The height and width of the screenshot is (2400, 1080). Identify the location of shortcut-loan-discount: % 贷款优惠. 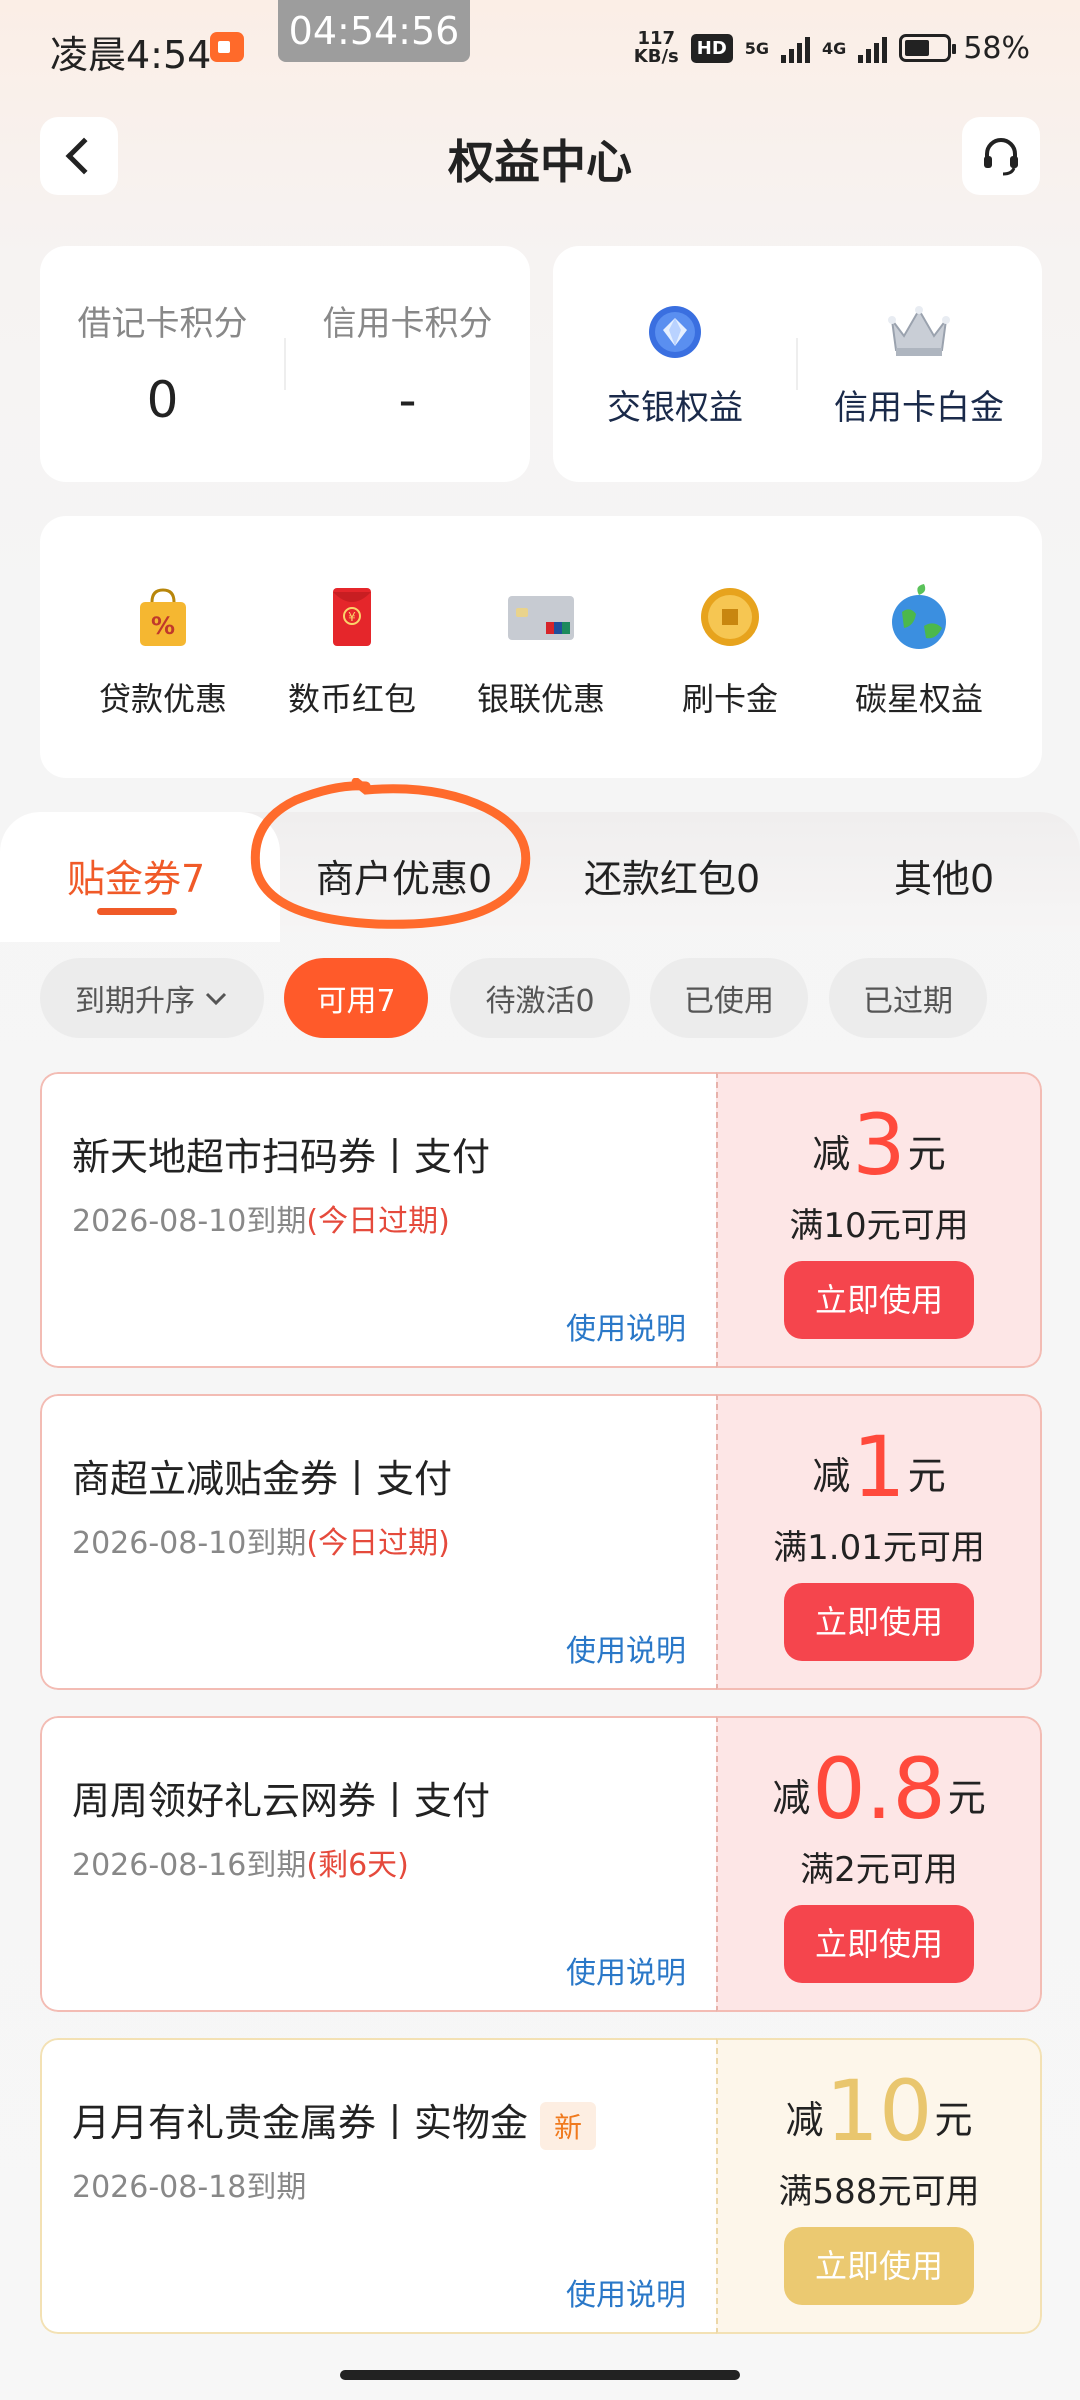
(163, 651).